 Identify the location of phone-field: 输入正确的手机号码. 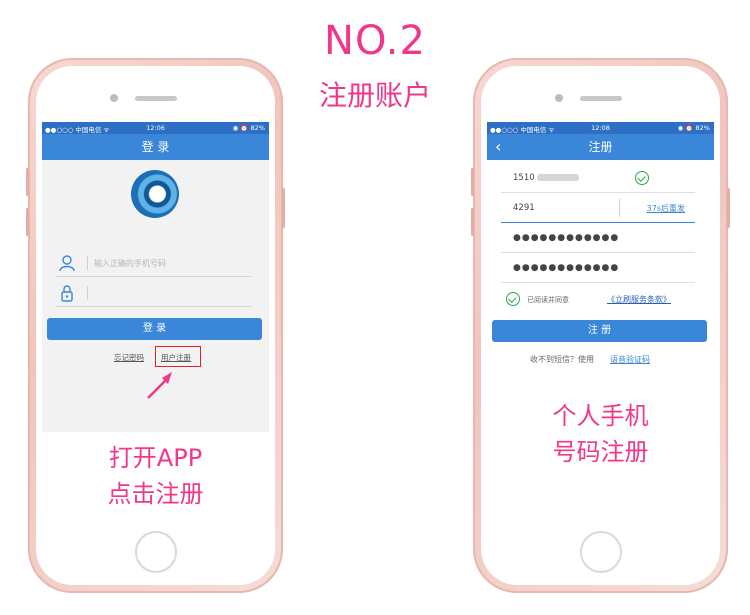
(154, 264).